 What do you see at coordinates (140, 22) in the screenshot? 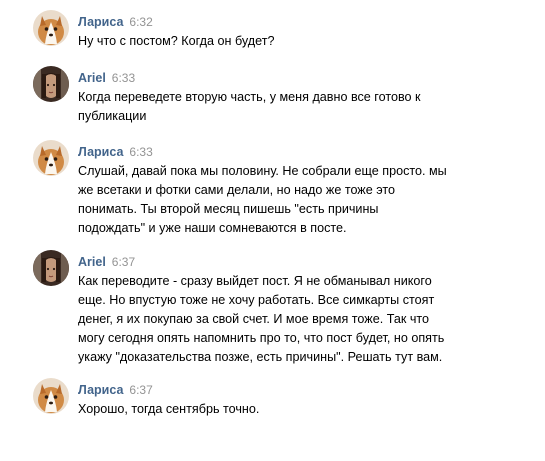
I see `message-time: 6:32` at bounding box center [140, 22].